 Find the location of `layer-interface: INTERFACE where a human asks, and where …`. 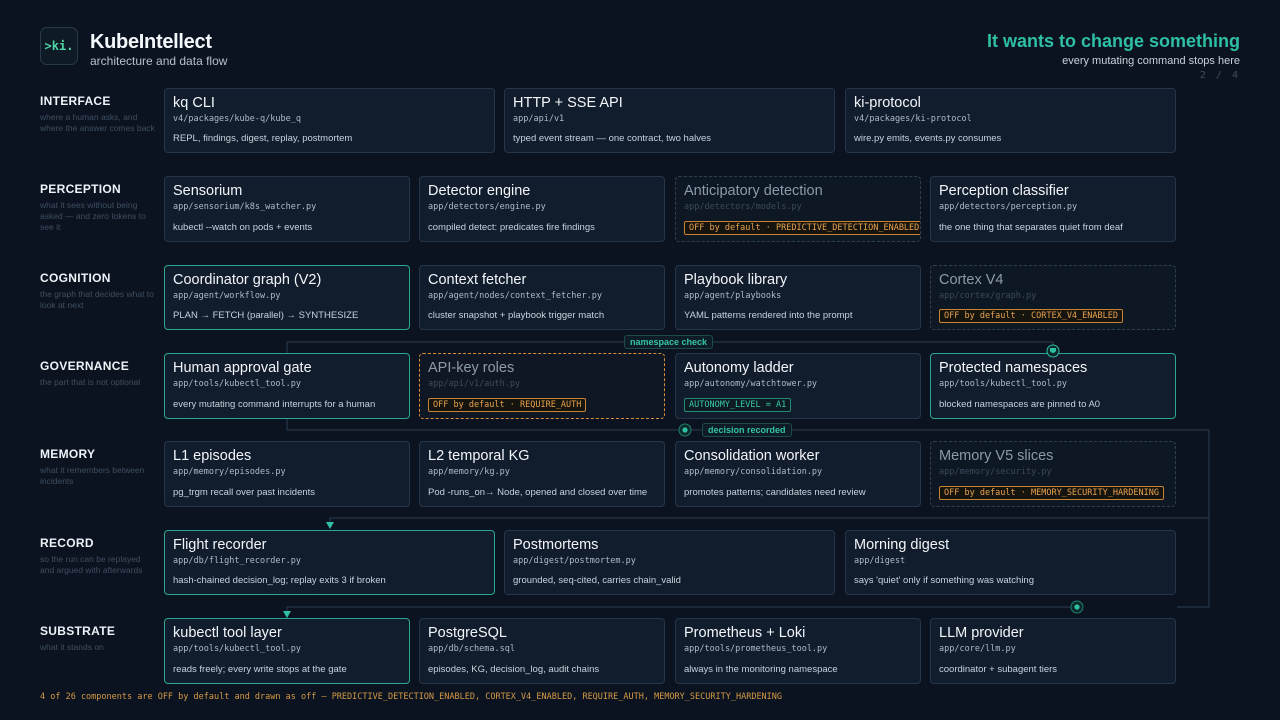

layer-interface: INTERFACE where a human asks, and where … is located at coordinates (97, 114).